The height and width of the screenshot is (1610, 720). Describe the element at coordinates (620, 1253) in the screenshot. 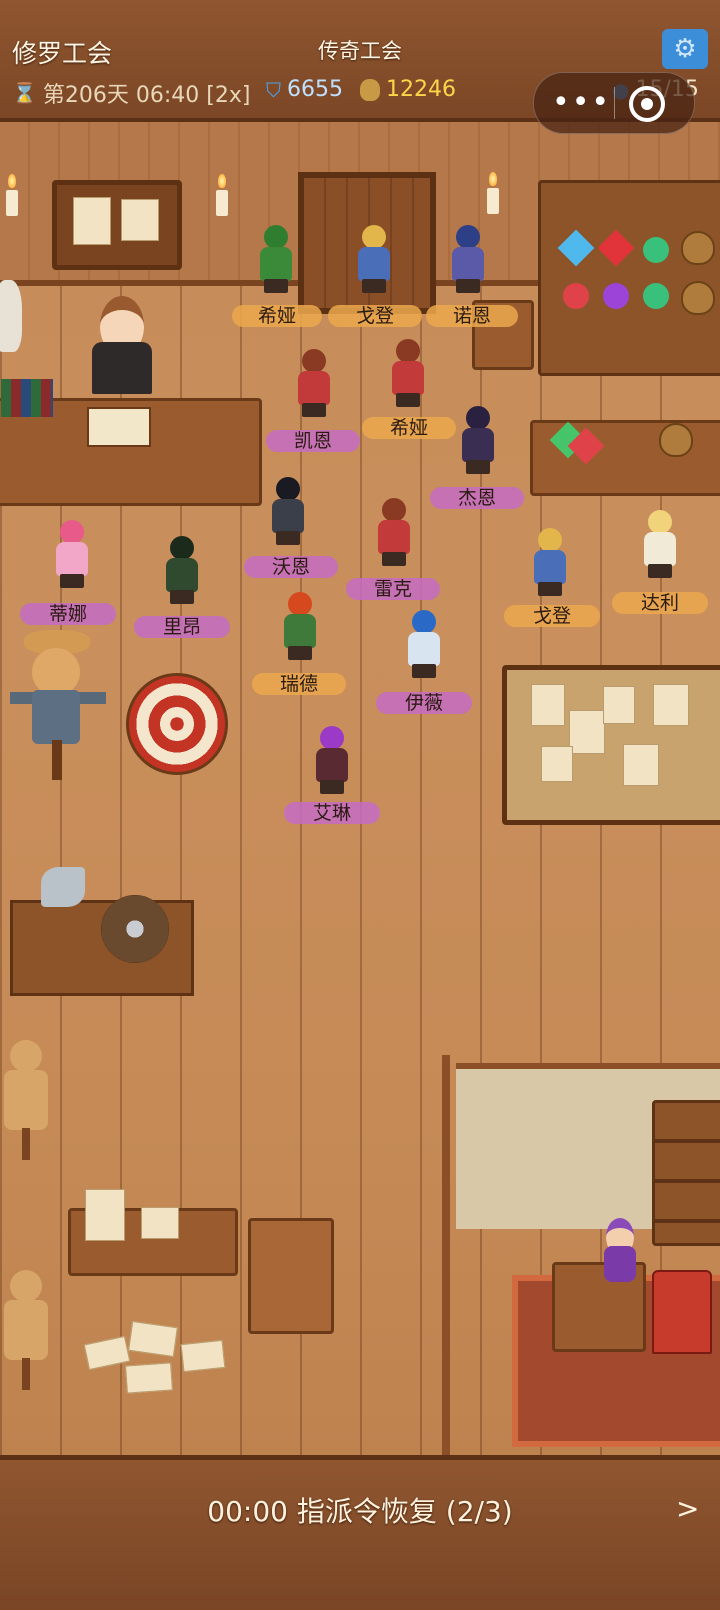

I see `guild-master-character` at that location.